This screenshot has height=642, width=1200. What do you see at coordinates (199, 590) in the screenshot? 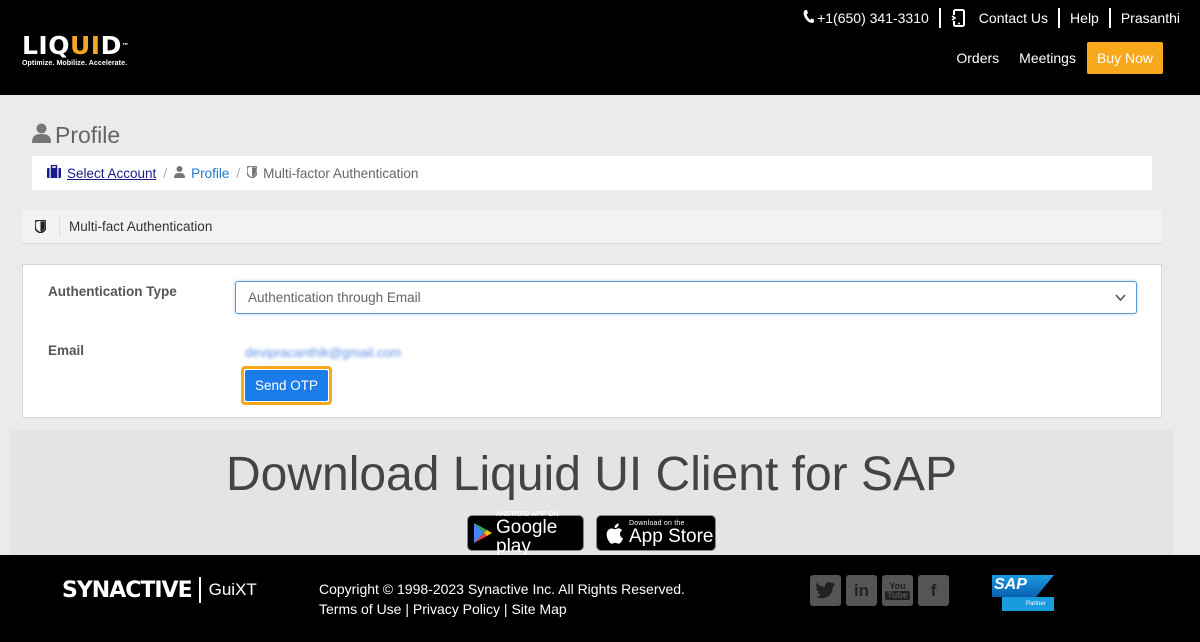
I see `divider` at bounding box center [199, 590].